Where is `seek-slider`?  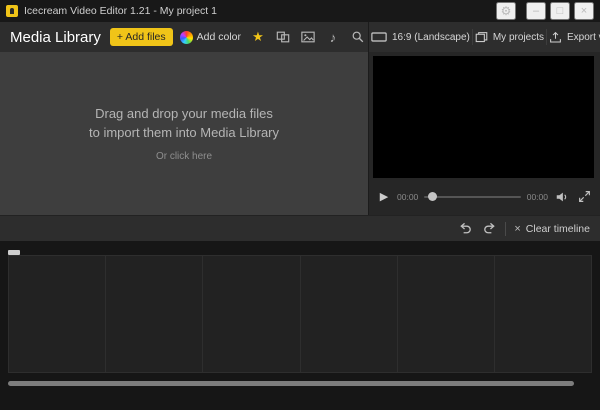 seek-slider is located at coordinates (472, 197).